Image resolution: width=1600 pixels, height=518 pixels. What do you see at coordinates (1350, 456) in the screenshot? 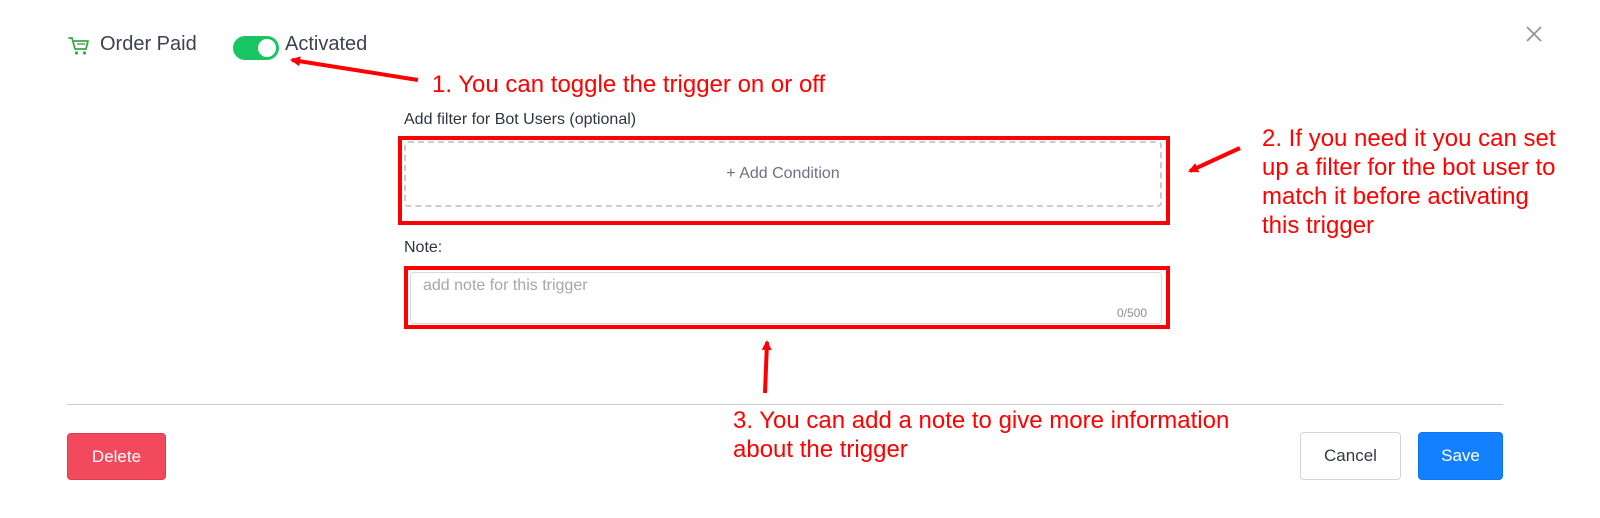
I see `cancel-button: Cancel` at bounding box center [1350, 456].